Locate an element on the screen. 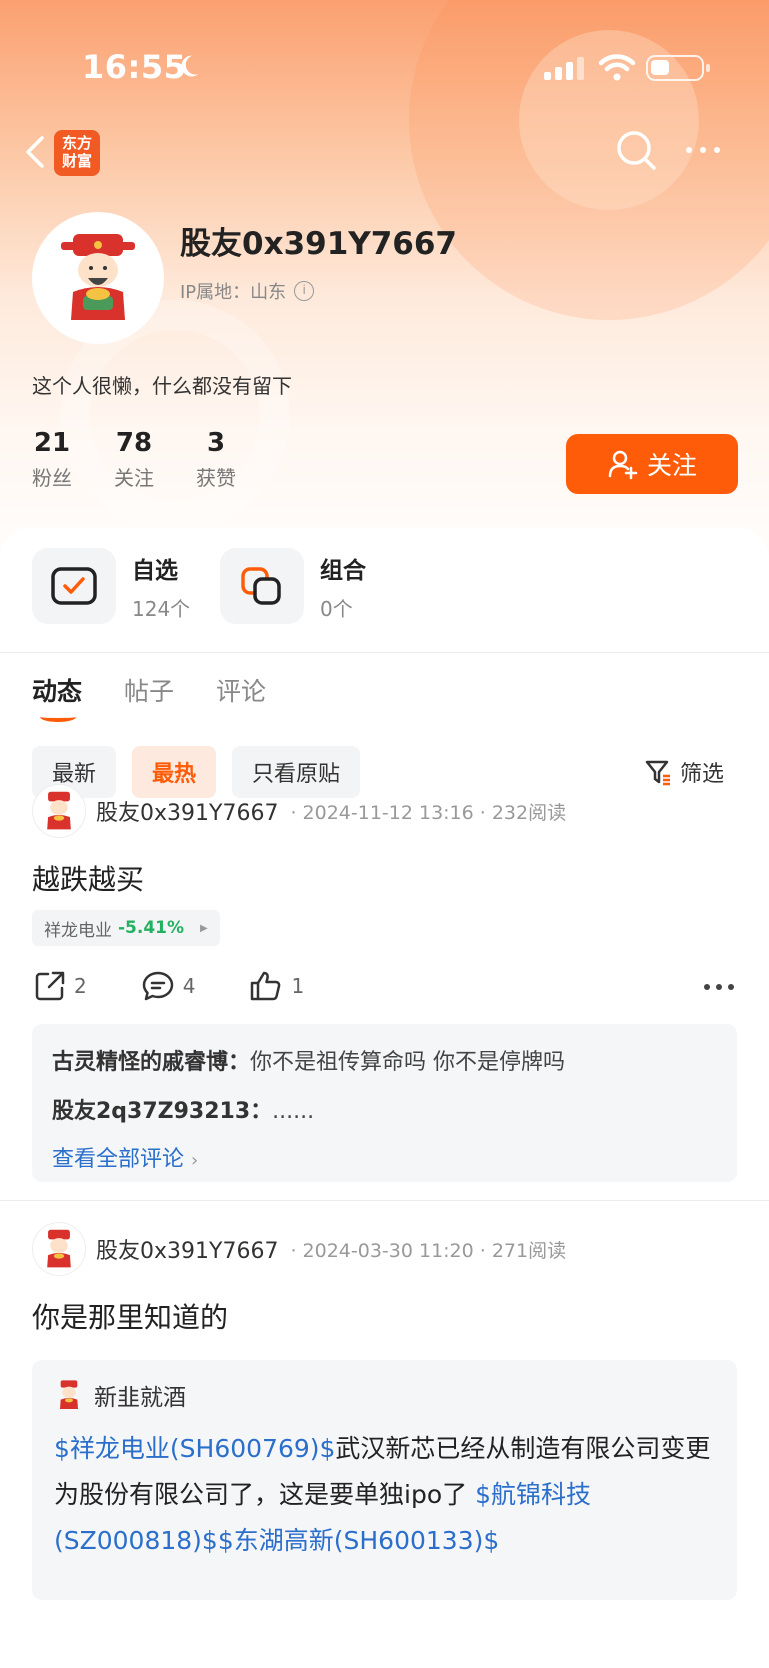 This screenshot has height=1668, width=769. watchlist-entry: 自选 124个 is located at coordinates (111, 586).